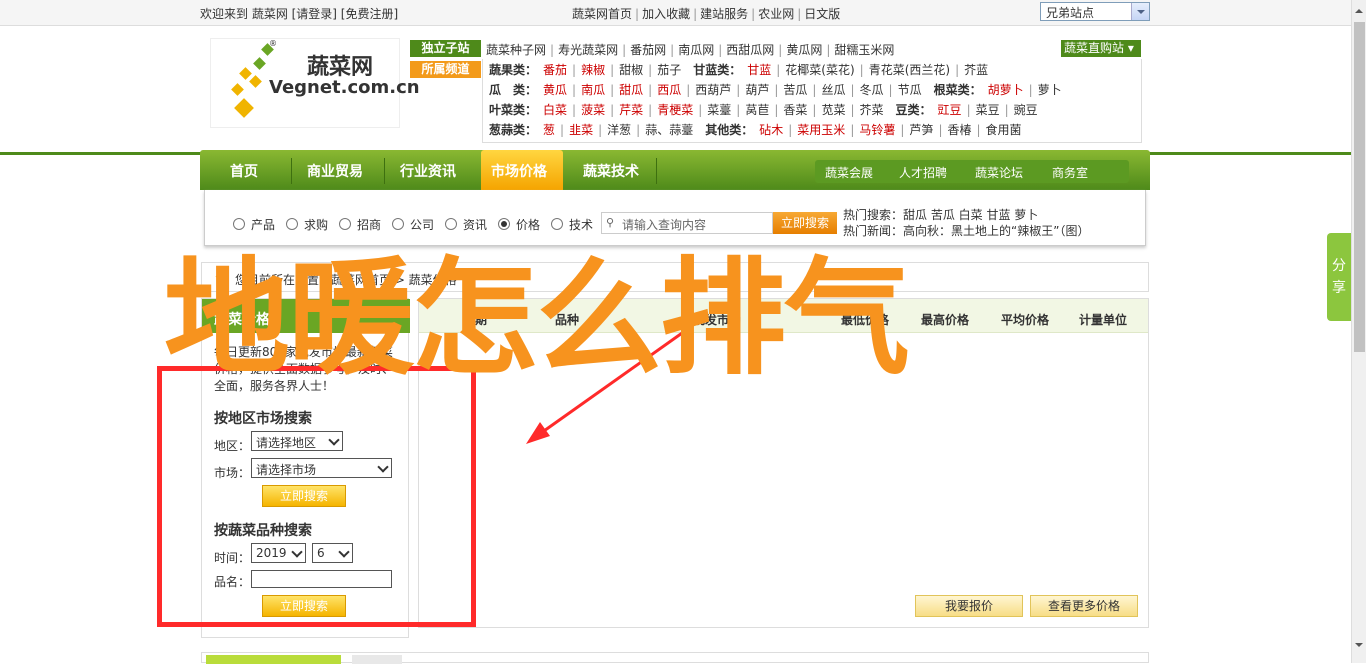  What do you see at coordinates (969, 606) in the screenshot?
I see `quote-button: 我要报价` at bounding box center [969, 606].